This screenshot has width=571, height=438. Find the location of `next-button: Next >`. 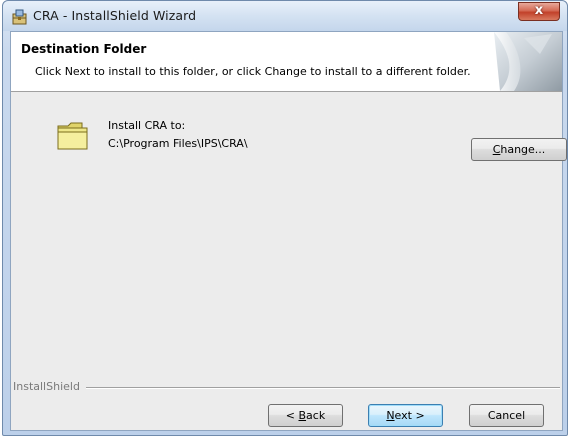

next-button: Next > is located at coordinates (405, 415).